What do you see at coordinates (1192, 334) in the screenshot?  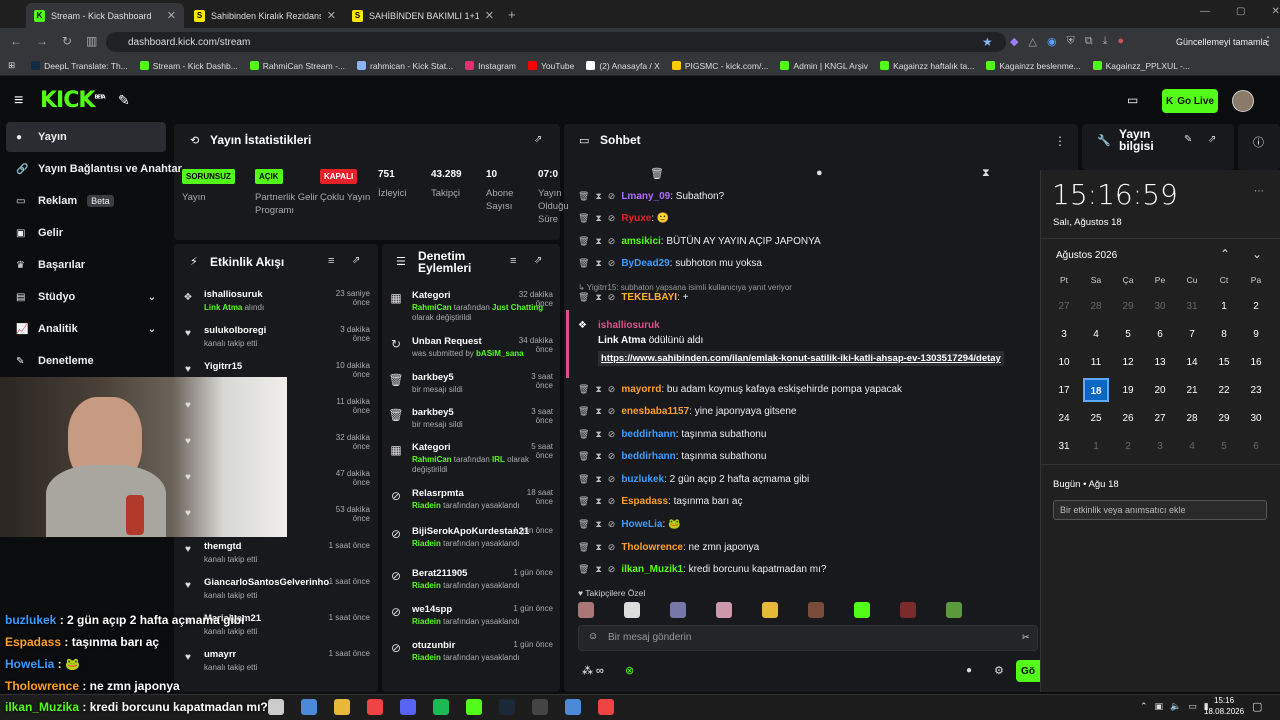 I see `calendar-day: 7` at bounding box center [1192, 334].